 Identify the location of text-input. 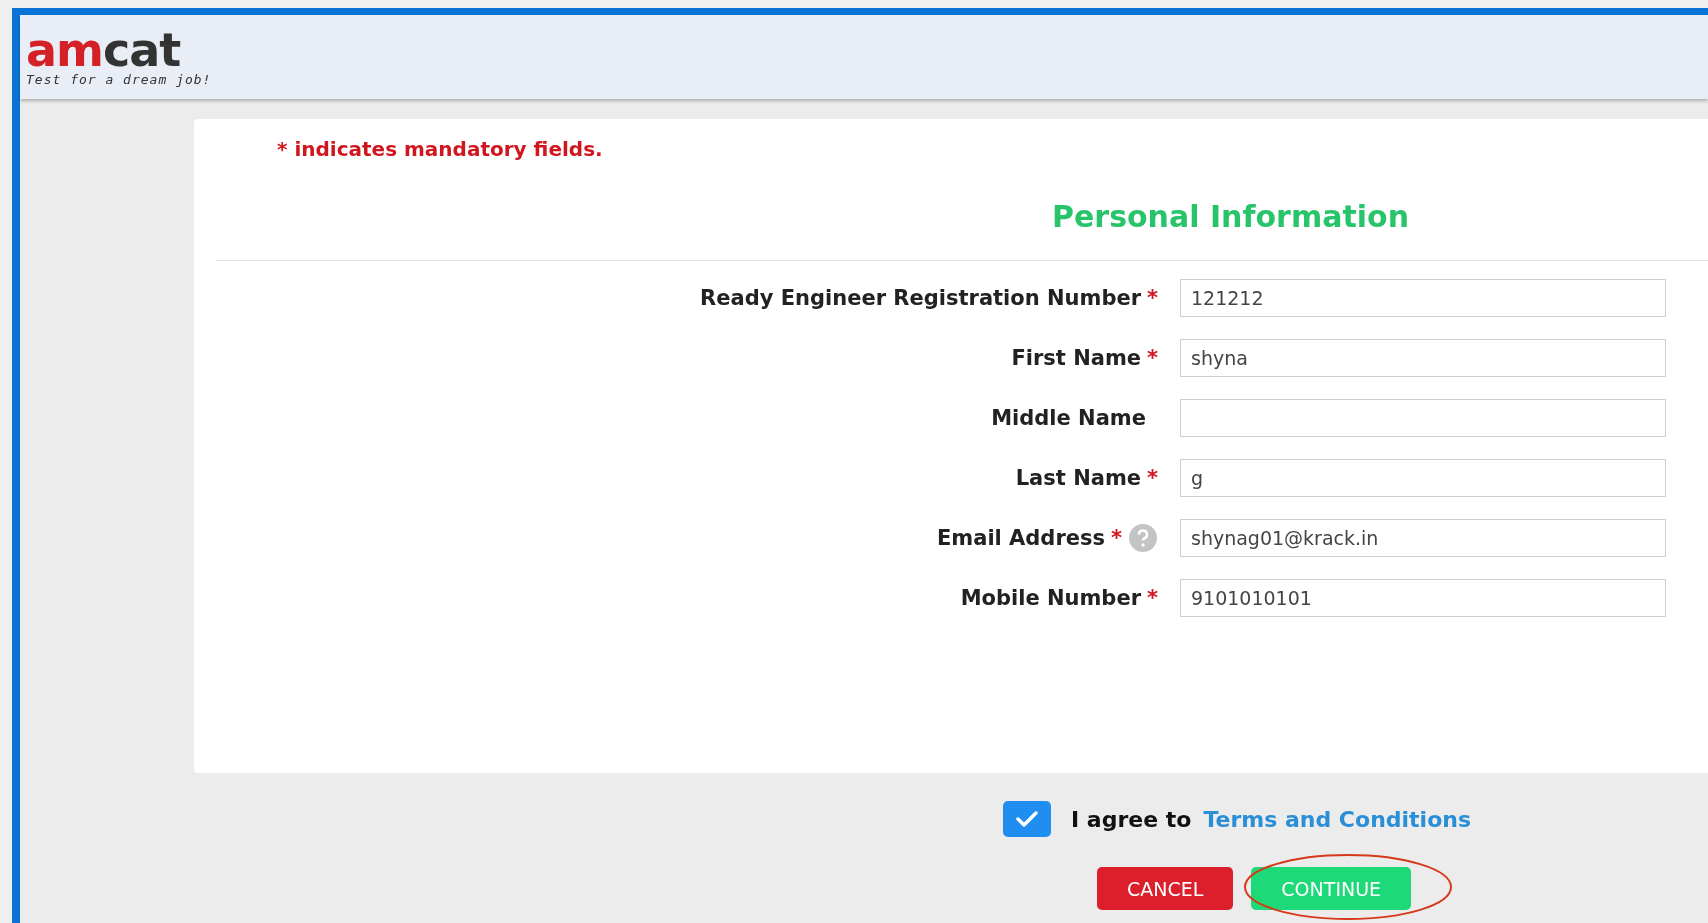
(1423, 418).